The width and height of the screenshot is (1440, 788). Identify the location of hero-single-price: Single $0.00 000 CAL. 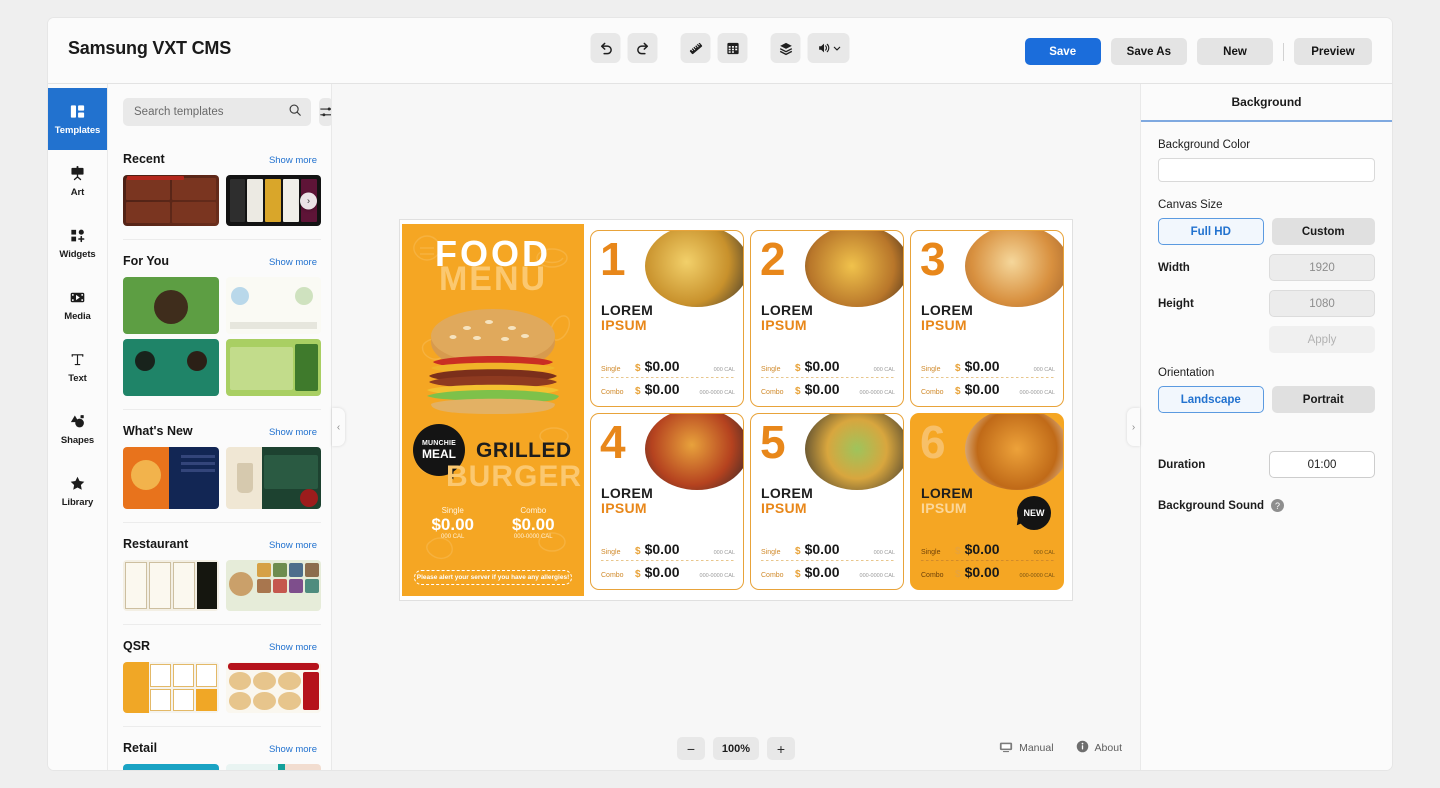
(452, 523).